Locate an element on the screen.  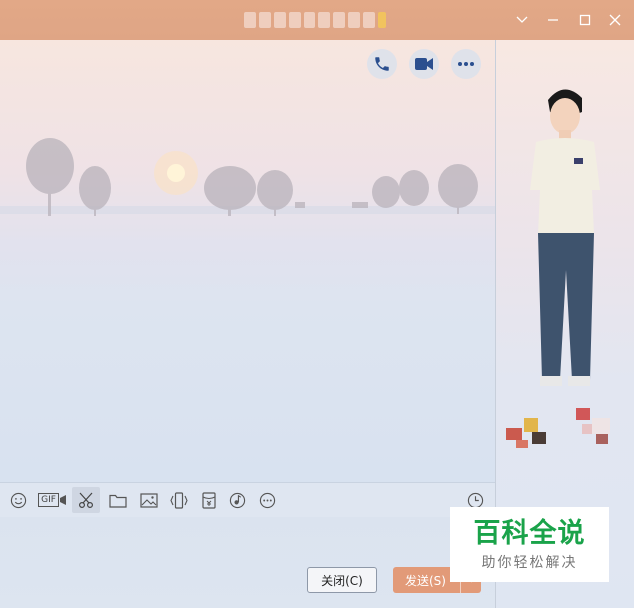
gif-icon: GIF is located at coordinates (52, 500).